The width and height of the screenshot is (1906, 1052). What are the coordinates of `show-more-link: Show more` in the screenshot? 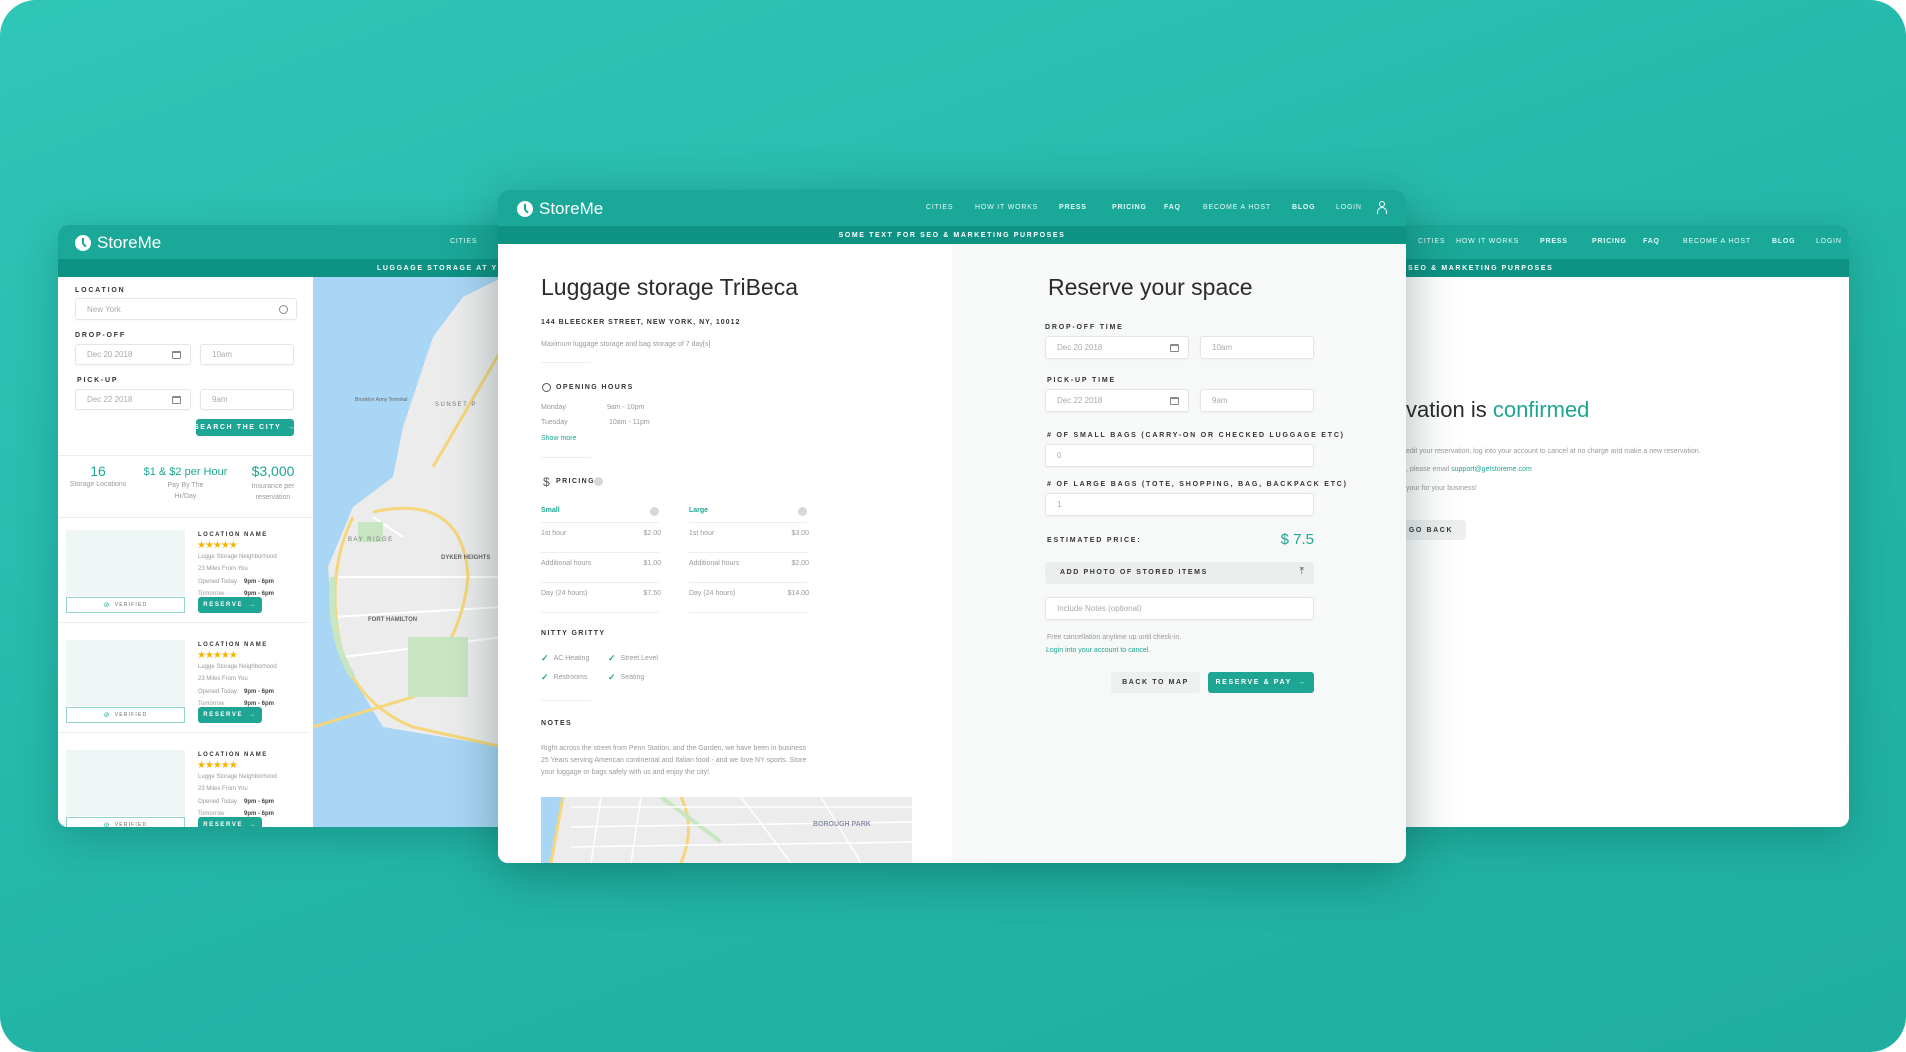 It's located at (558, 438).